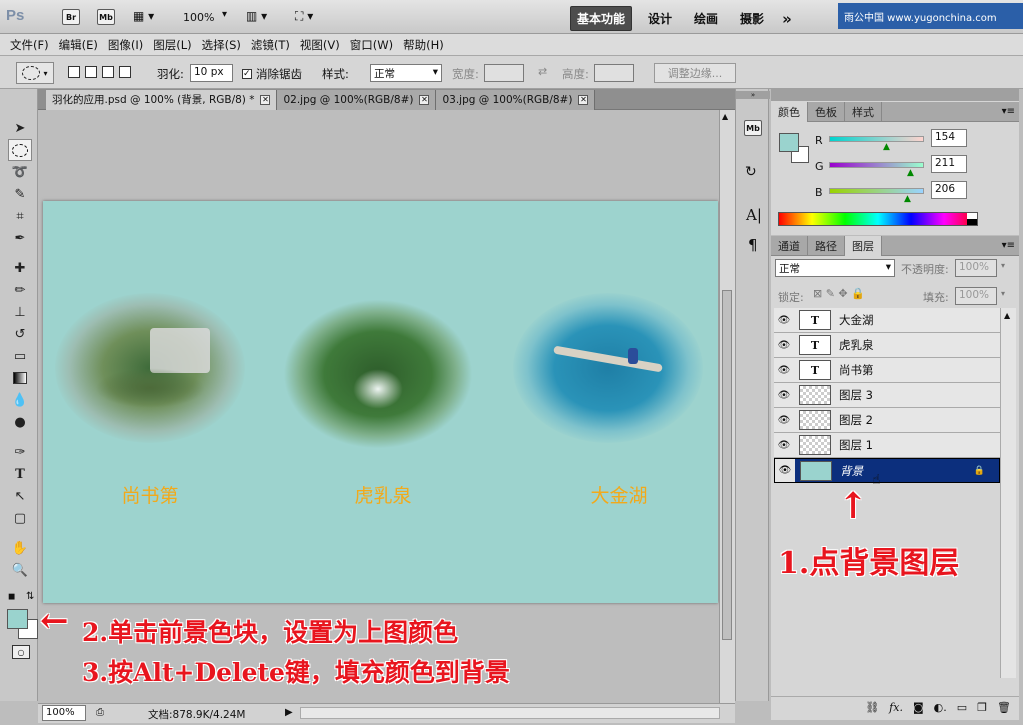 The image size is (1023, 725). I want to click on green-value-input: 211, so click(949, 164).